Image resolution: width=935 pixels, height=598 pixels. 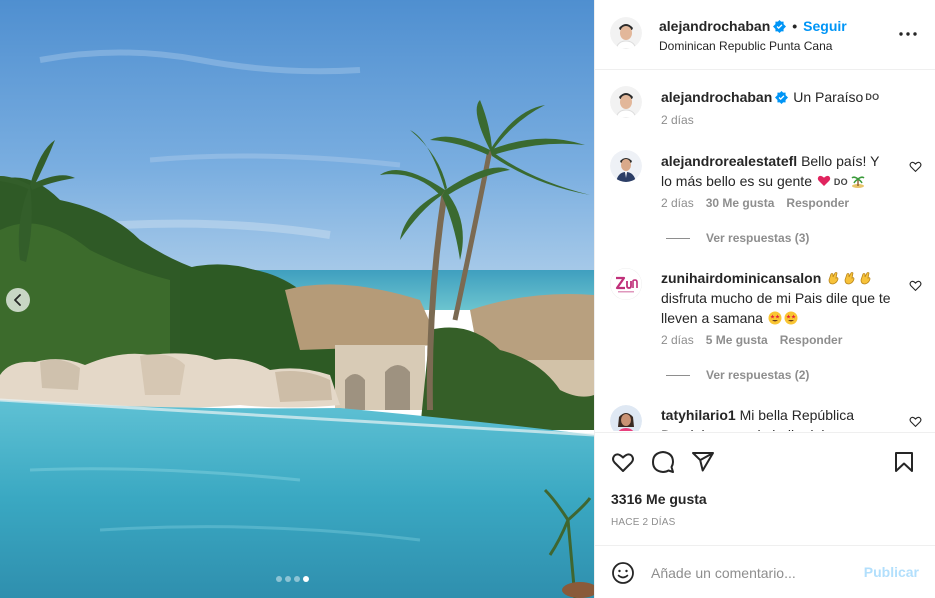 What do you see at coordinates (663, 462) in the screenshot?
I see `comment-bubble-icon` at bounding box center [663, 462].